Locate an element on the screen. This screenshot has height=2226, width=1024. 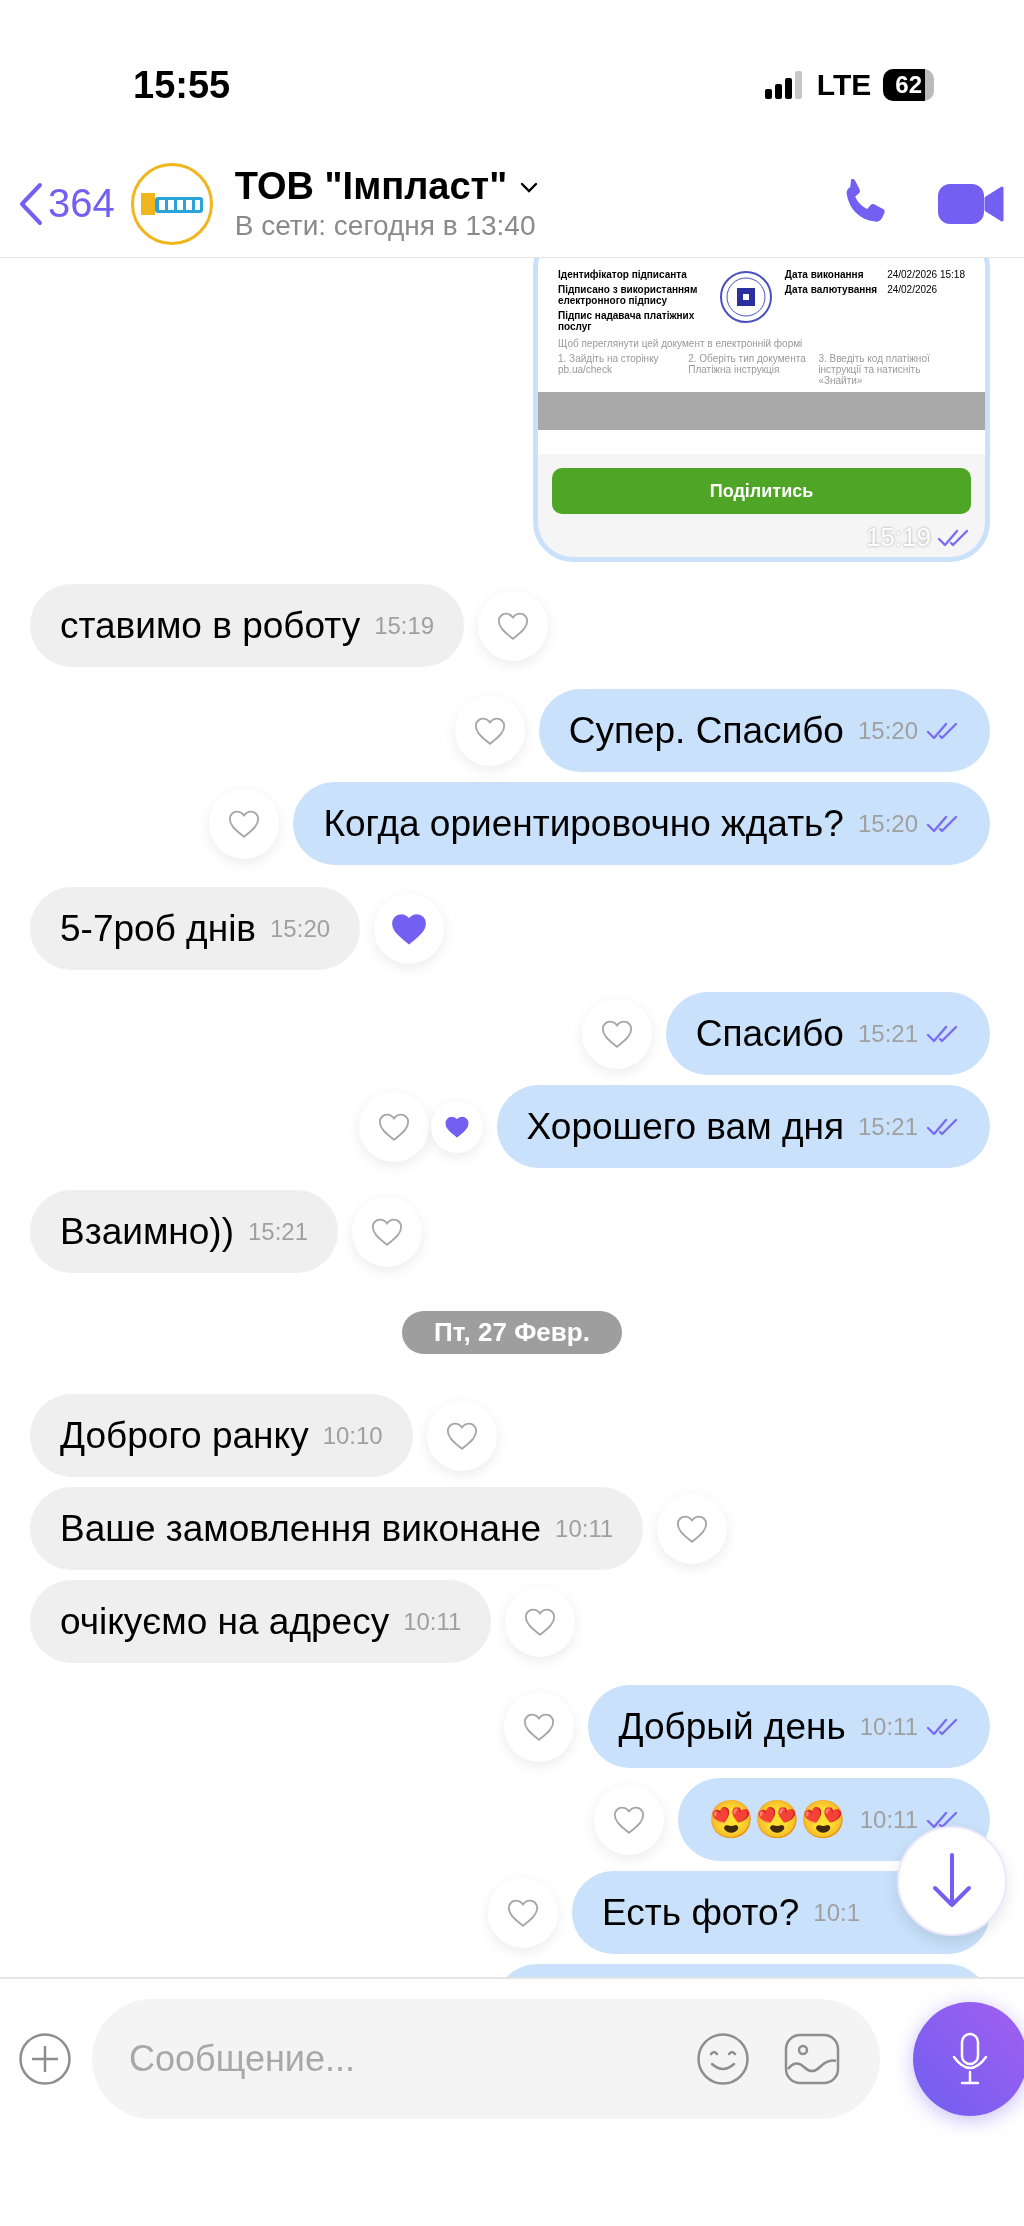
gallery-button is located at coordinates (812, 2059).